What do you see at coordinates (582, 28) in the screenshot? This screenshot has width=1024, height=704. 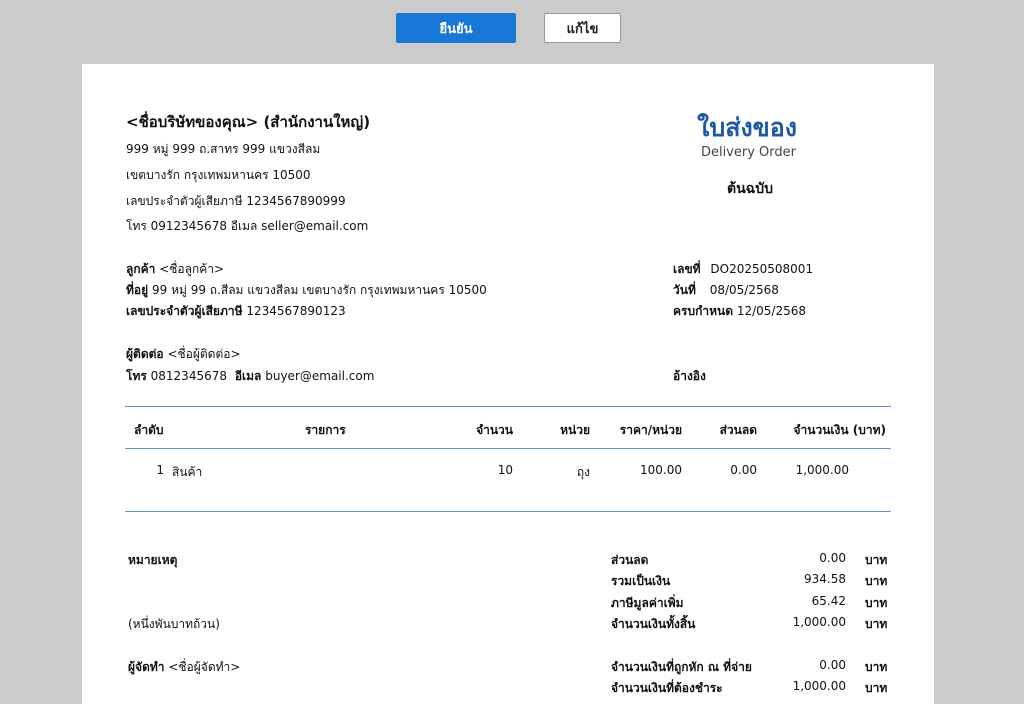 I see `edit-button: แก้ไข` at bounding box center [582, 28].